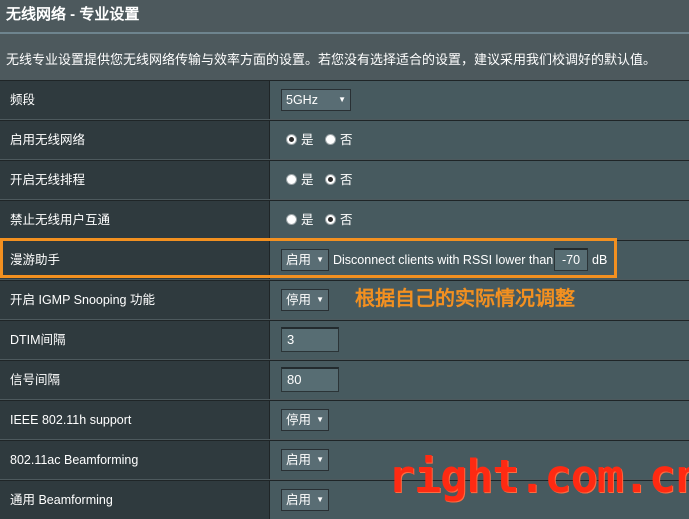  Describe the element at coordinates (307, 220) in the screenshot. I see `isolation-radio-yes-label: 是` at that location.